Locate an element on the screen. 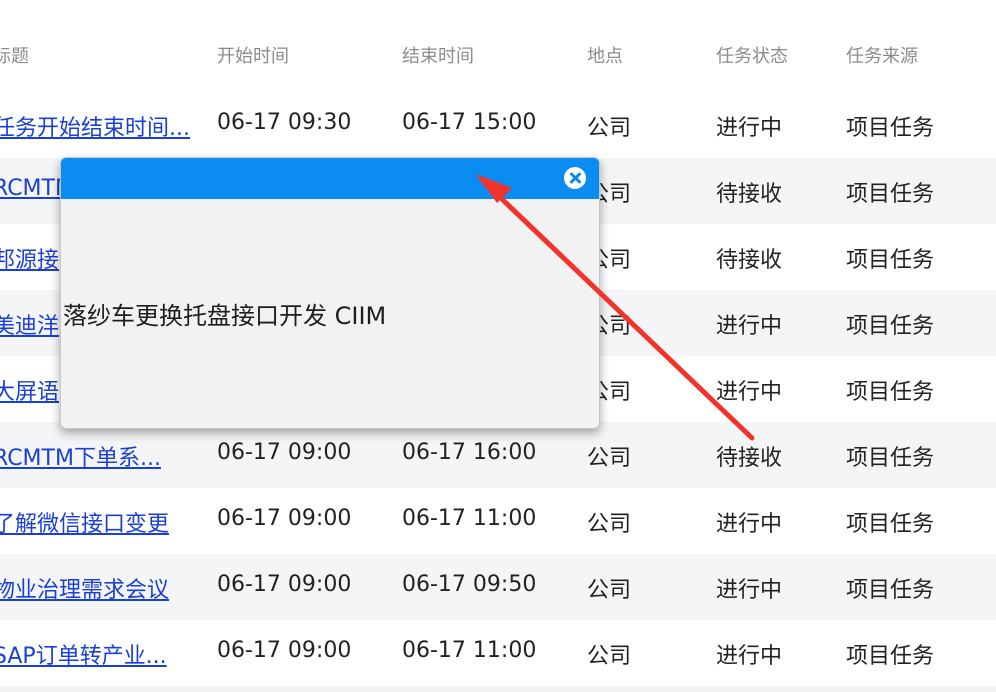 The width and height of the screenshot is (996, 692). row-title-link: 物业治理需求会议 is located at coordinates (84, 588).